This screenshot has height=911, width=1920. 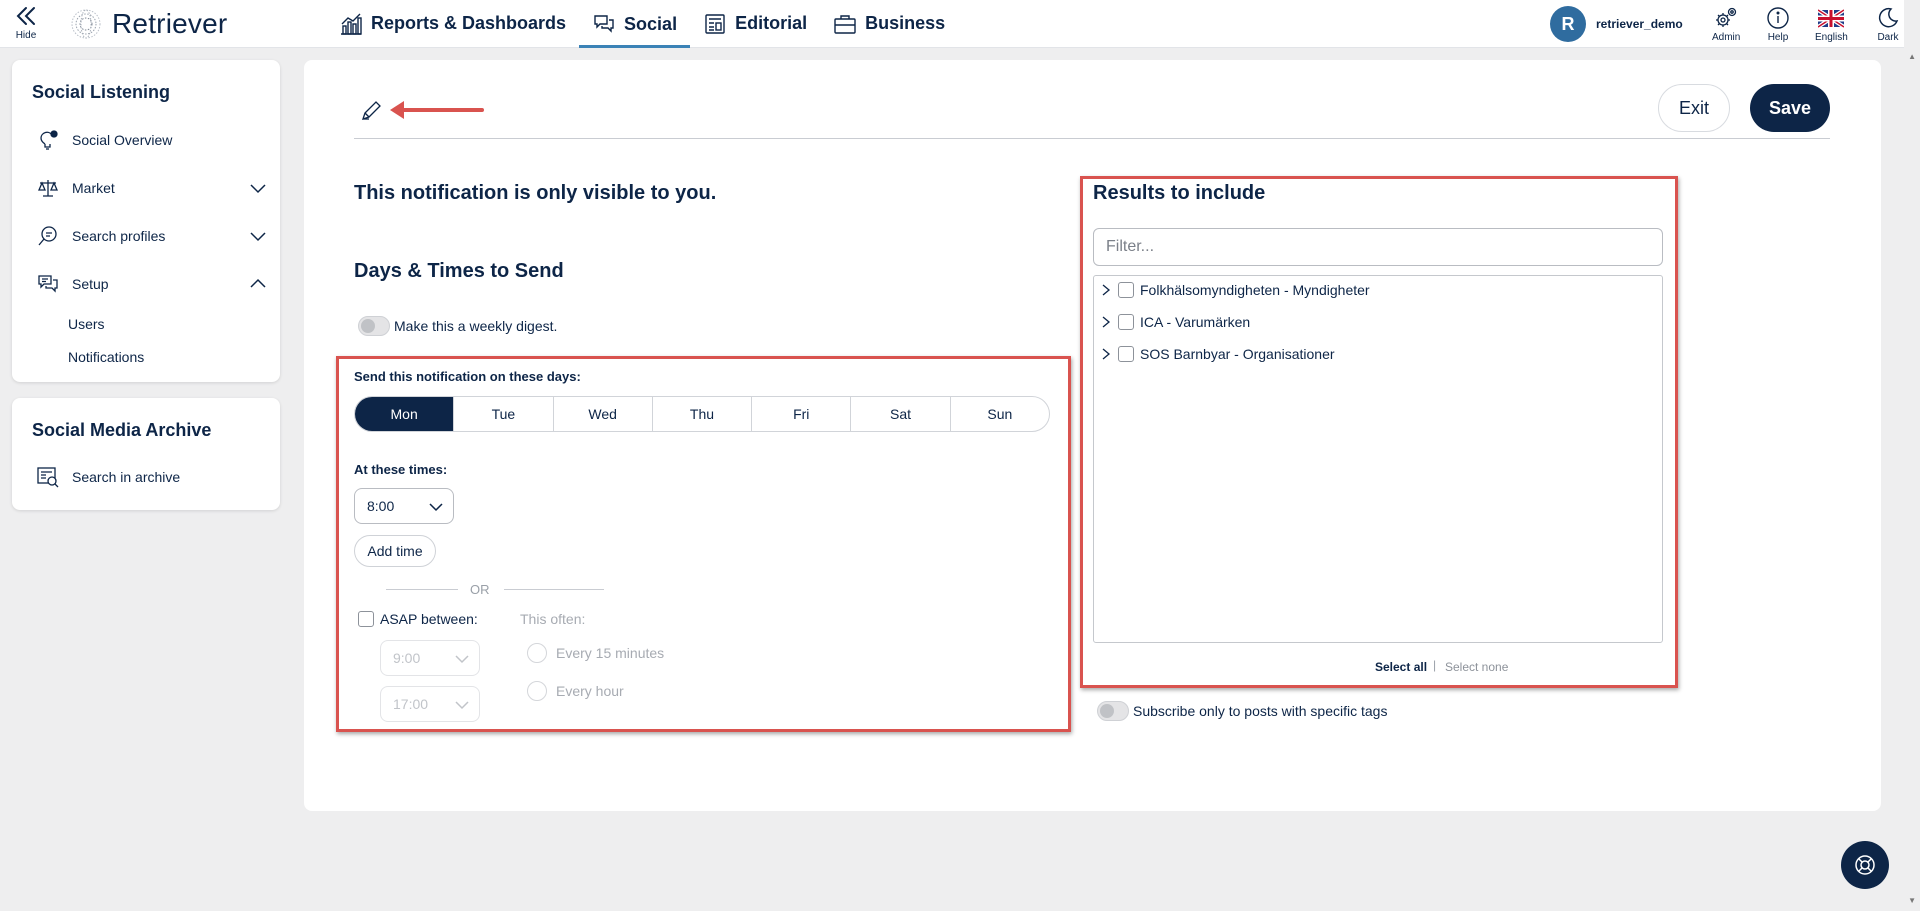 What do you see at coordinates (1912, 900) in the screenshot?
I see `scrollbar-down-arrow: ▼` at bounding box center [1912, 900].